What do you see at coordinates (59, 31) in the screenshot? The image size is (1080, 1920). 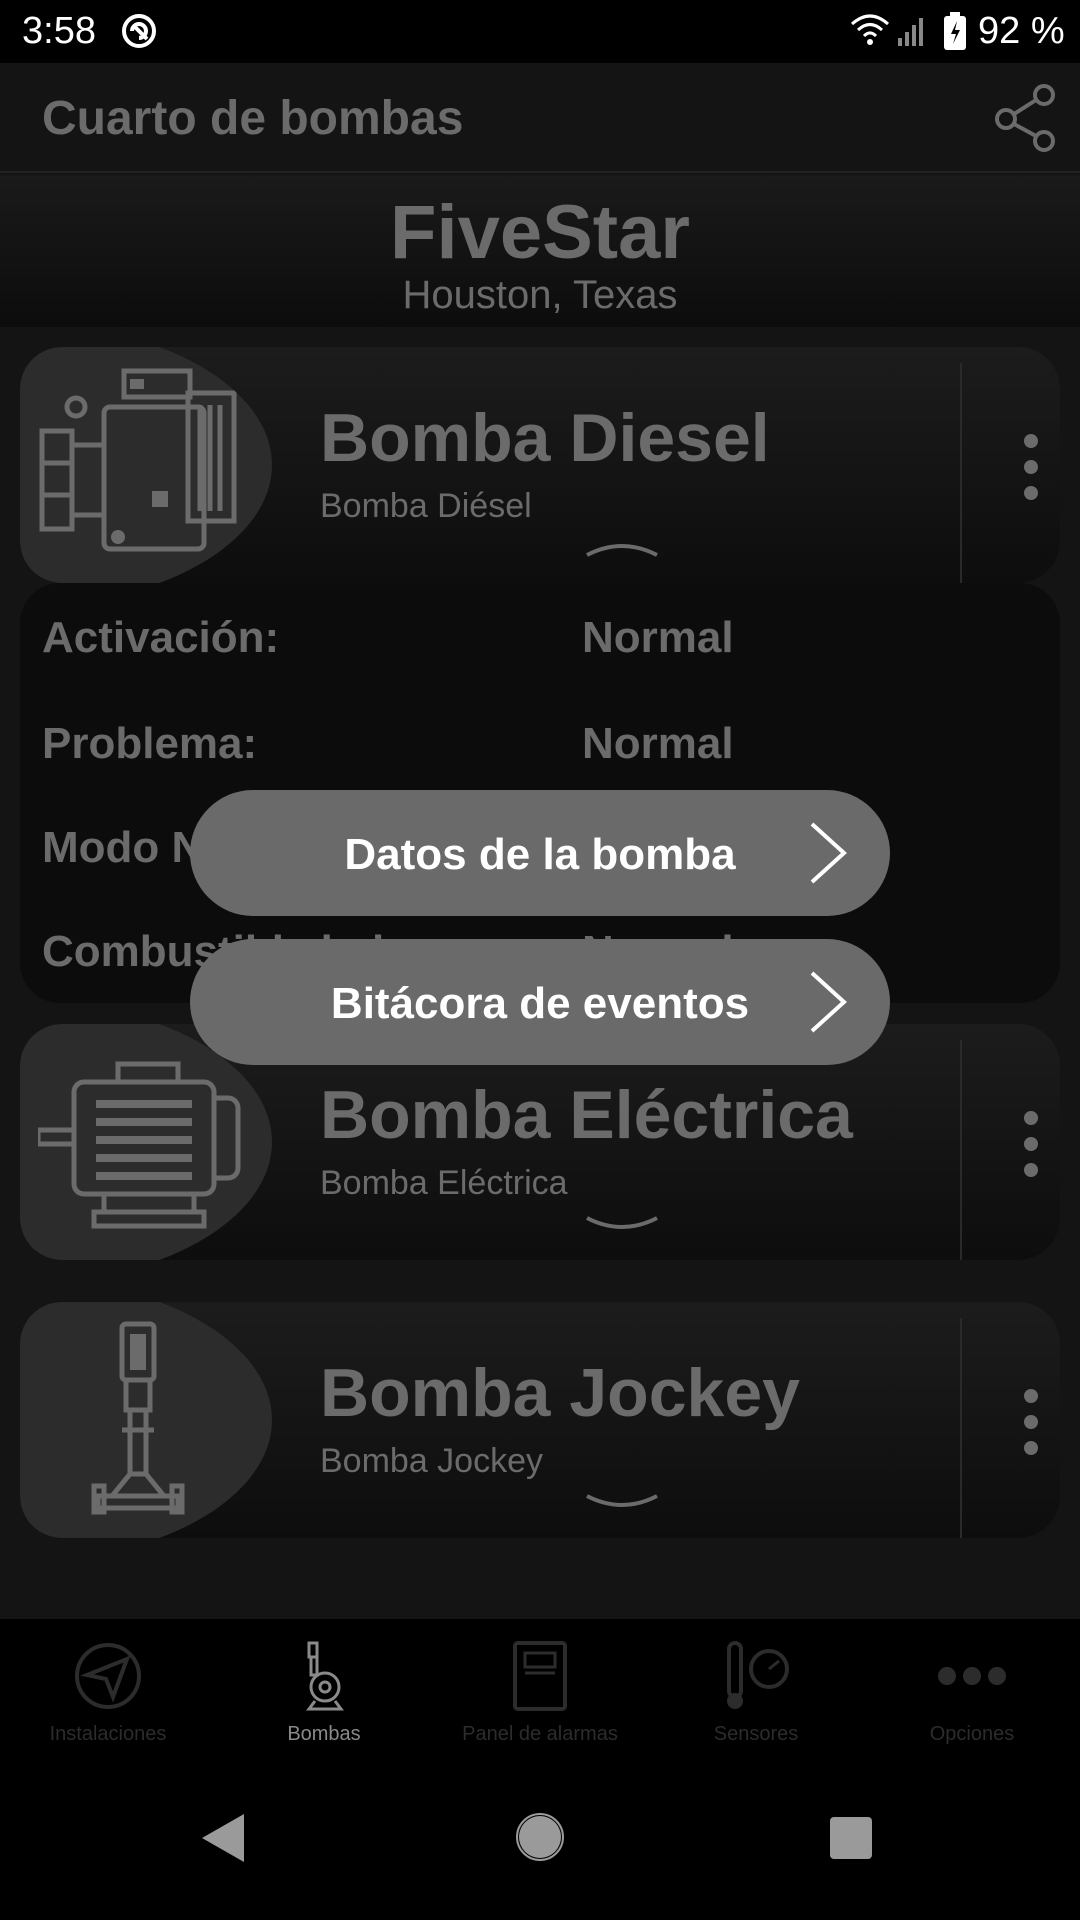 I see `status-time: 3:58` at bounding box center [59, 31].